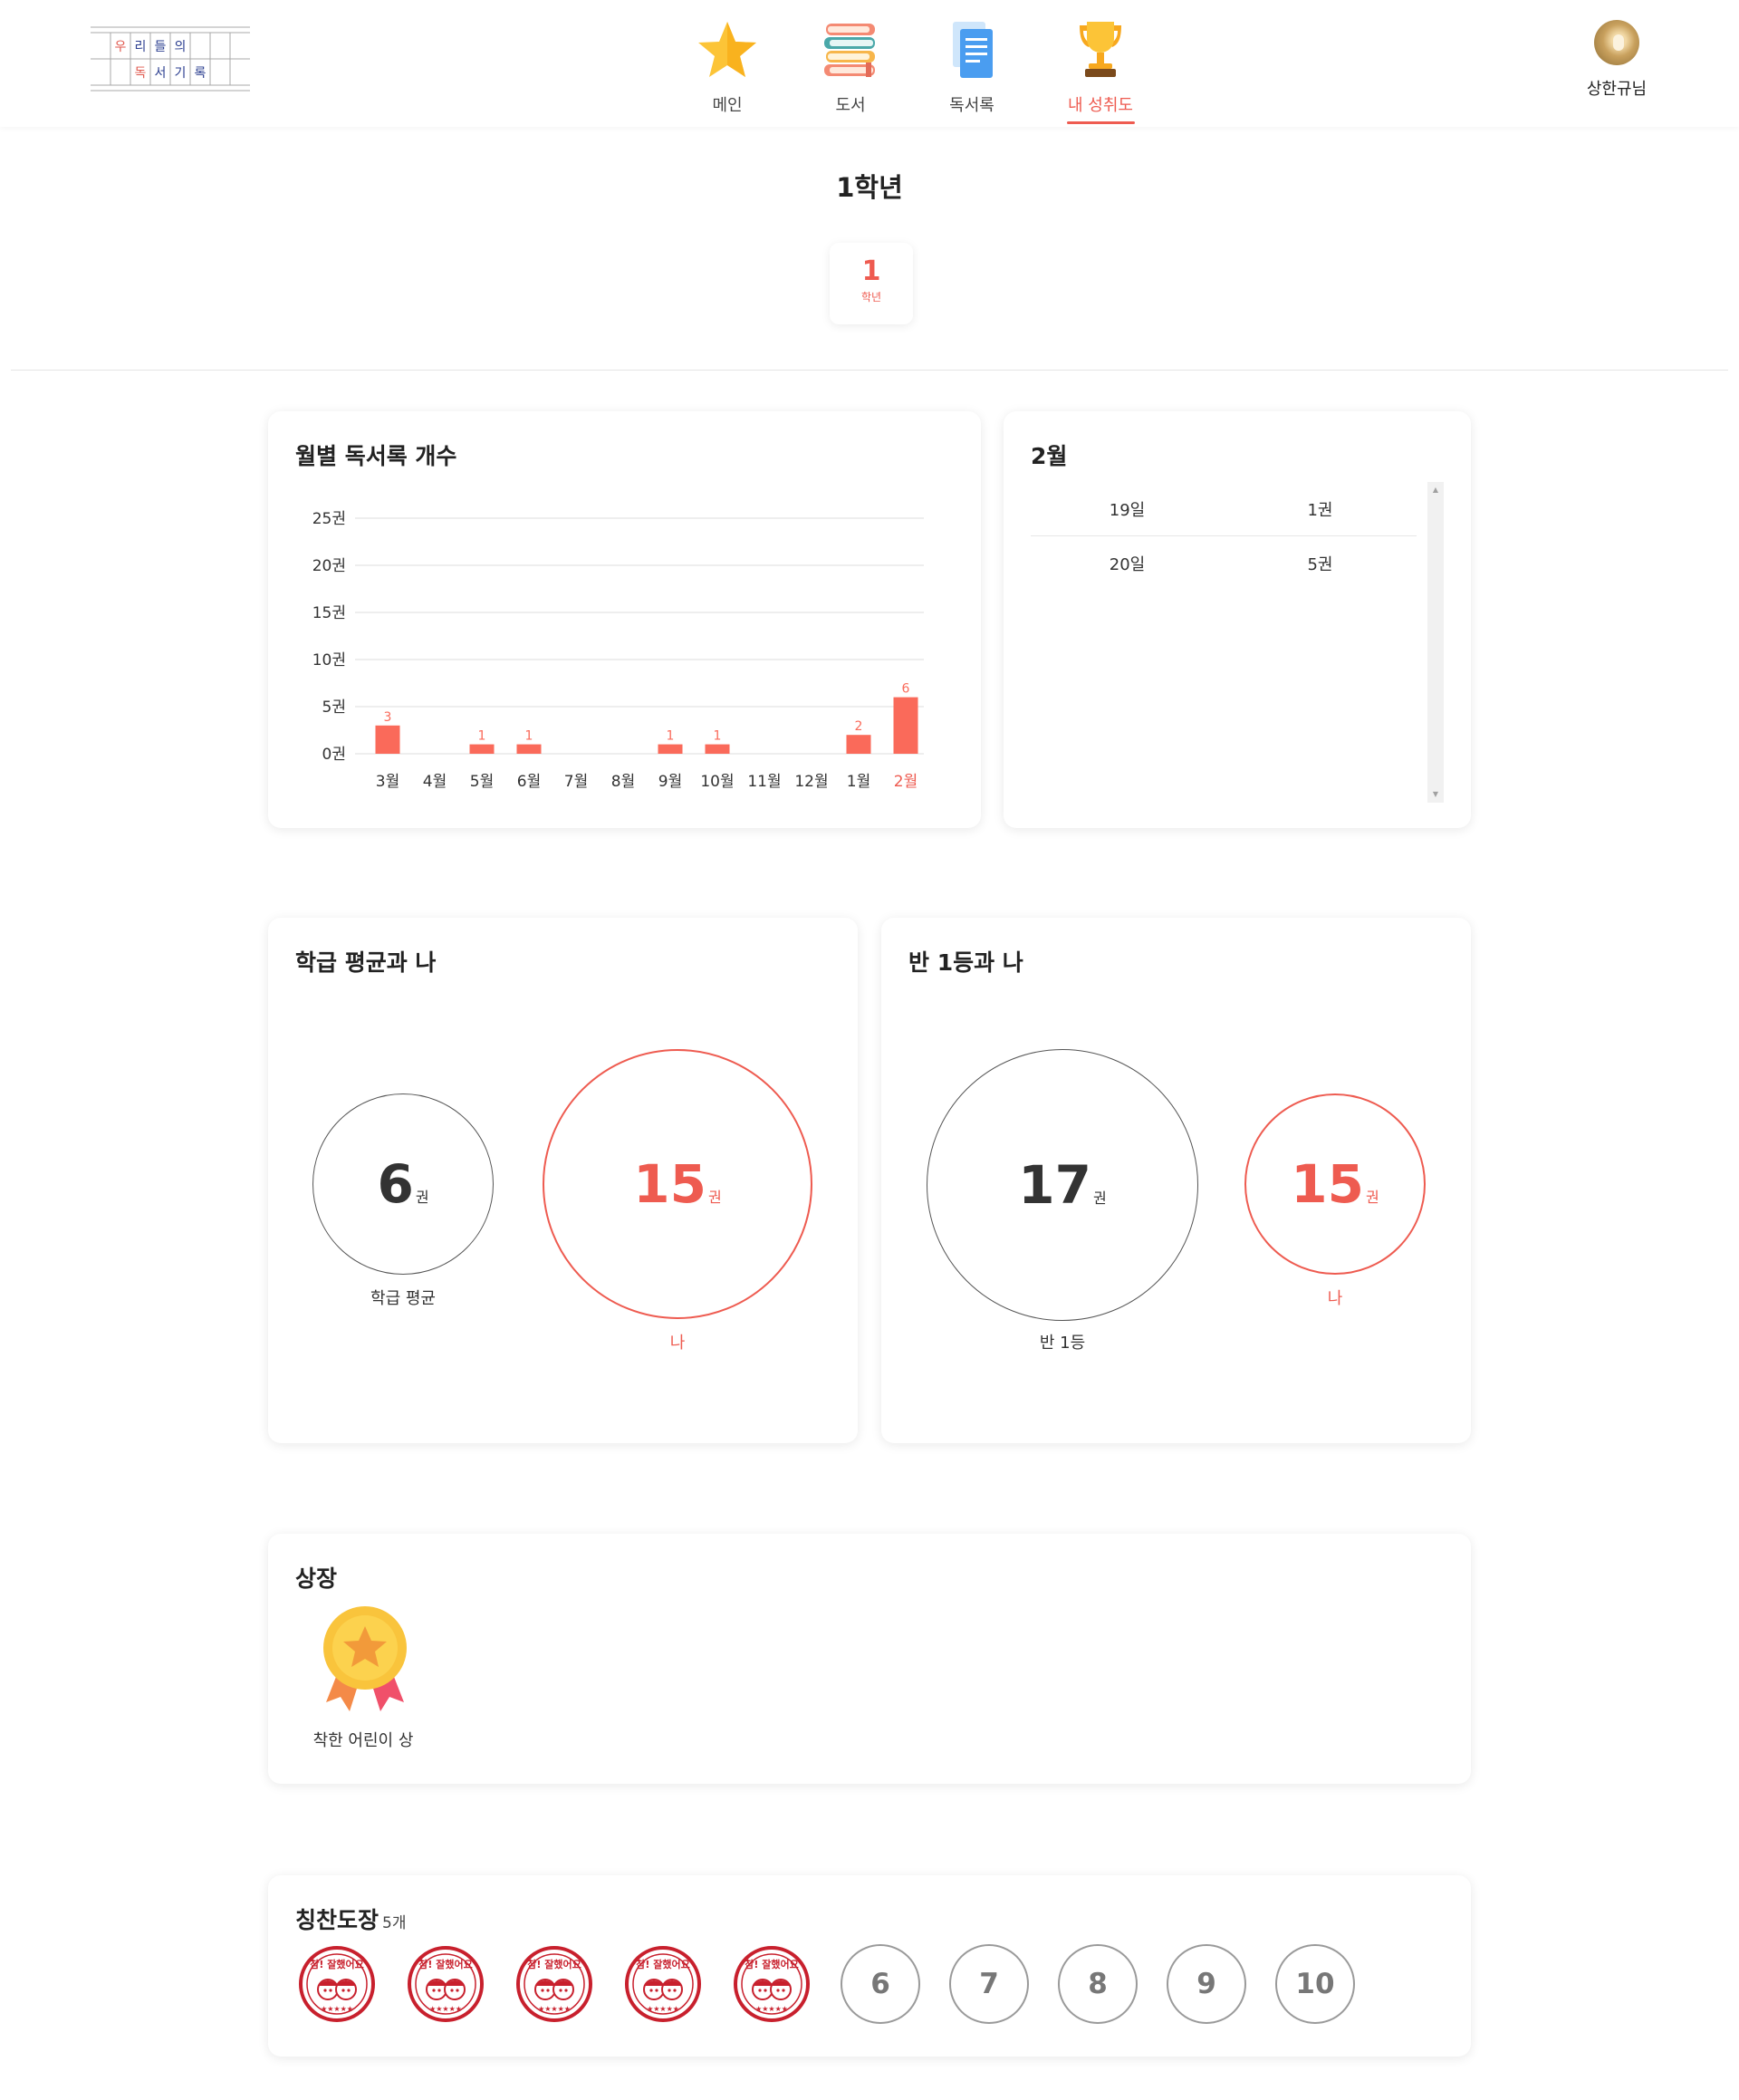 Image resolution: width=1739 pixels, height=2100 pixels. I want to click on nav-item-achievement: 내 성취도, so click(1100, 67).